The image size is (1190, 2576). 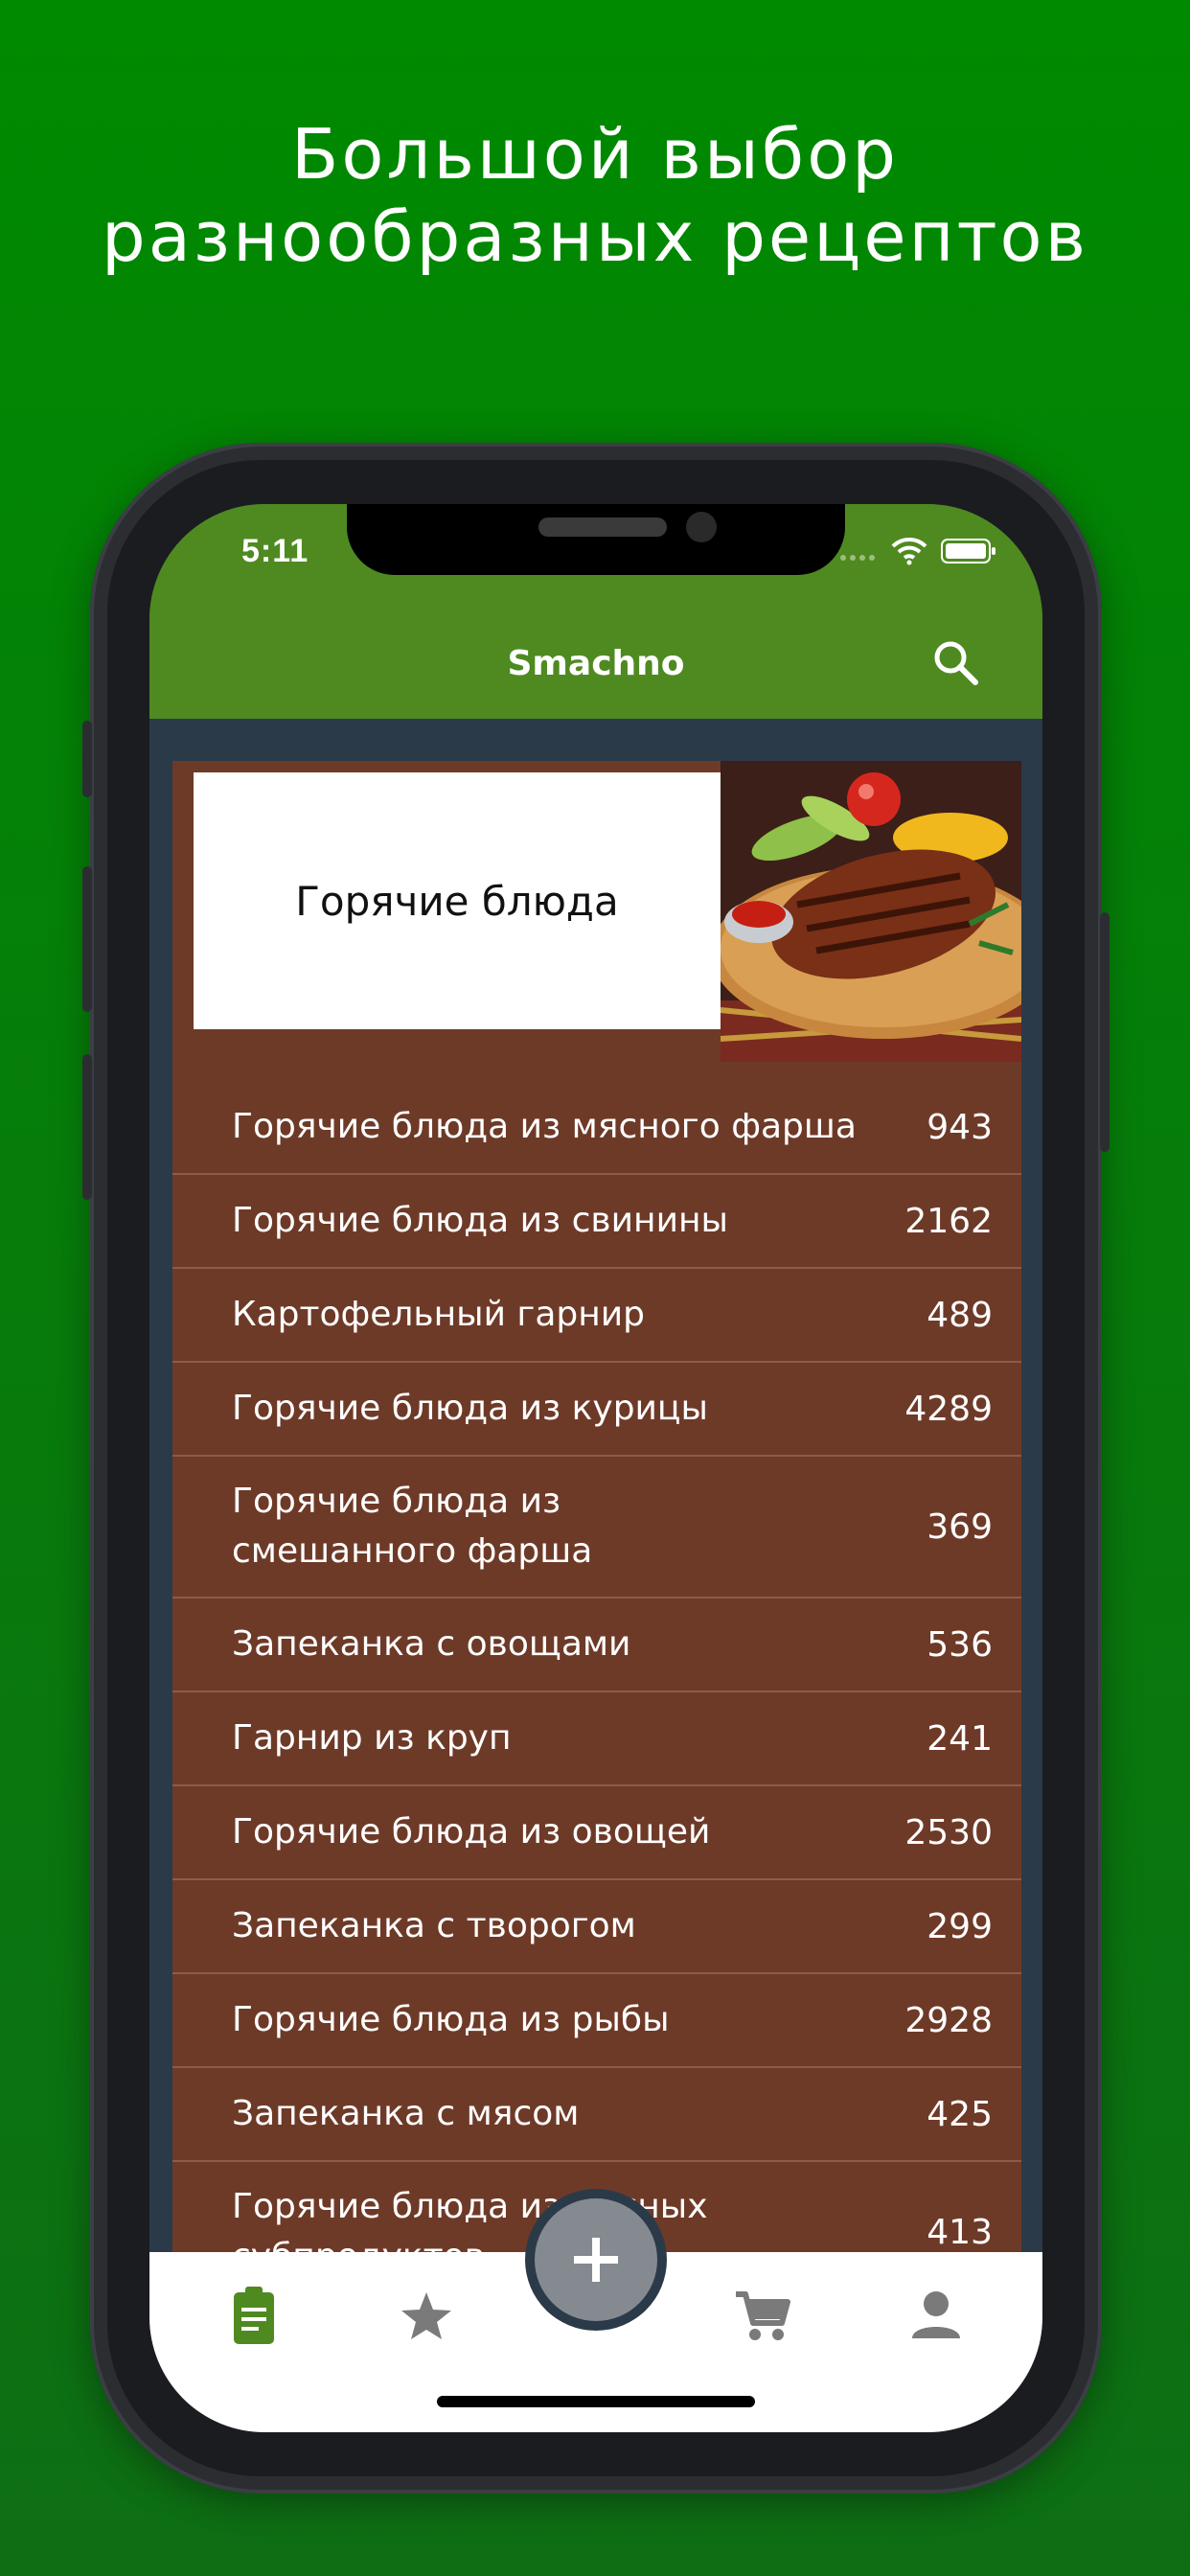 I want to click on phone-notch, so click(x=596, y=539).